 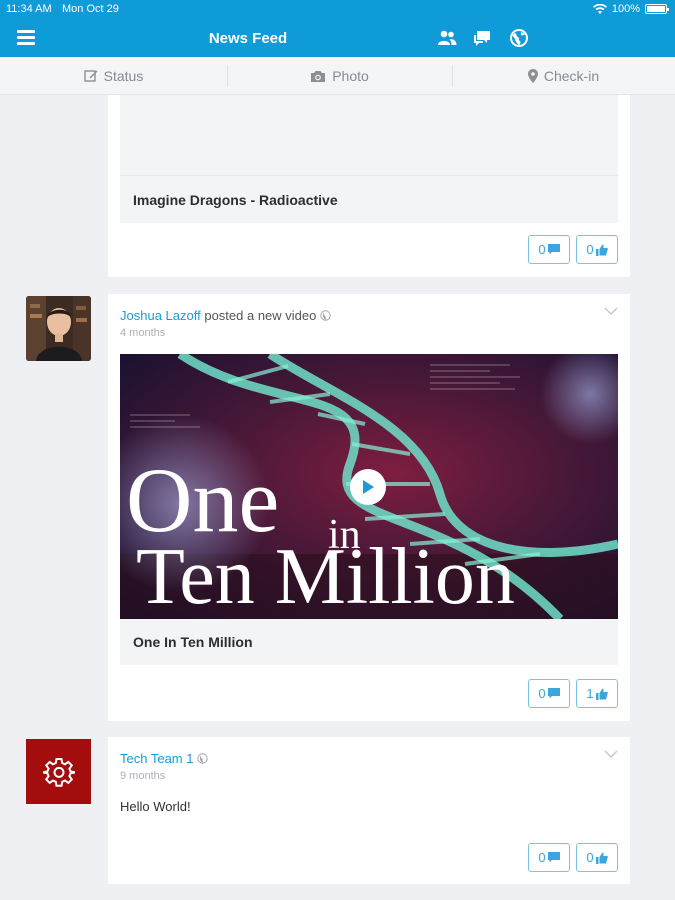 I want to click on play-button, so click(x=368, y=487).